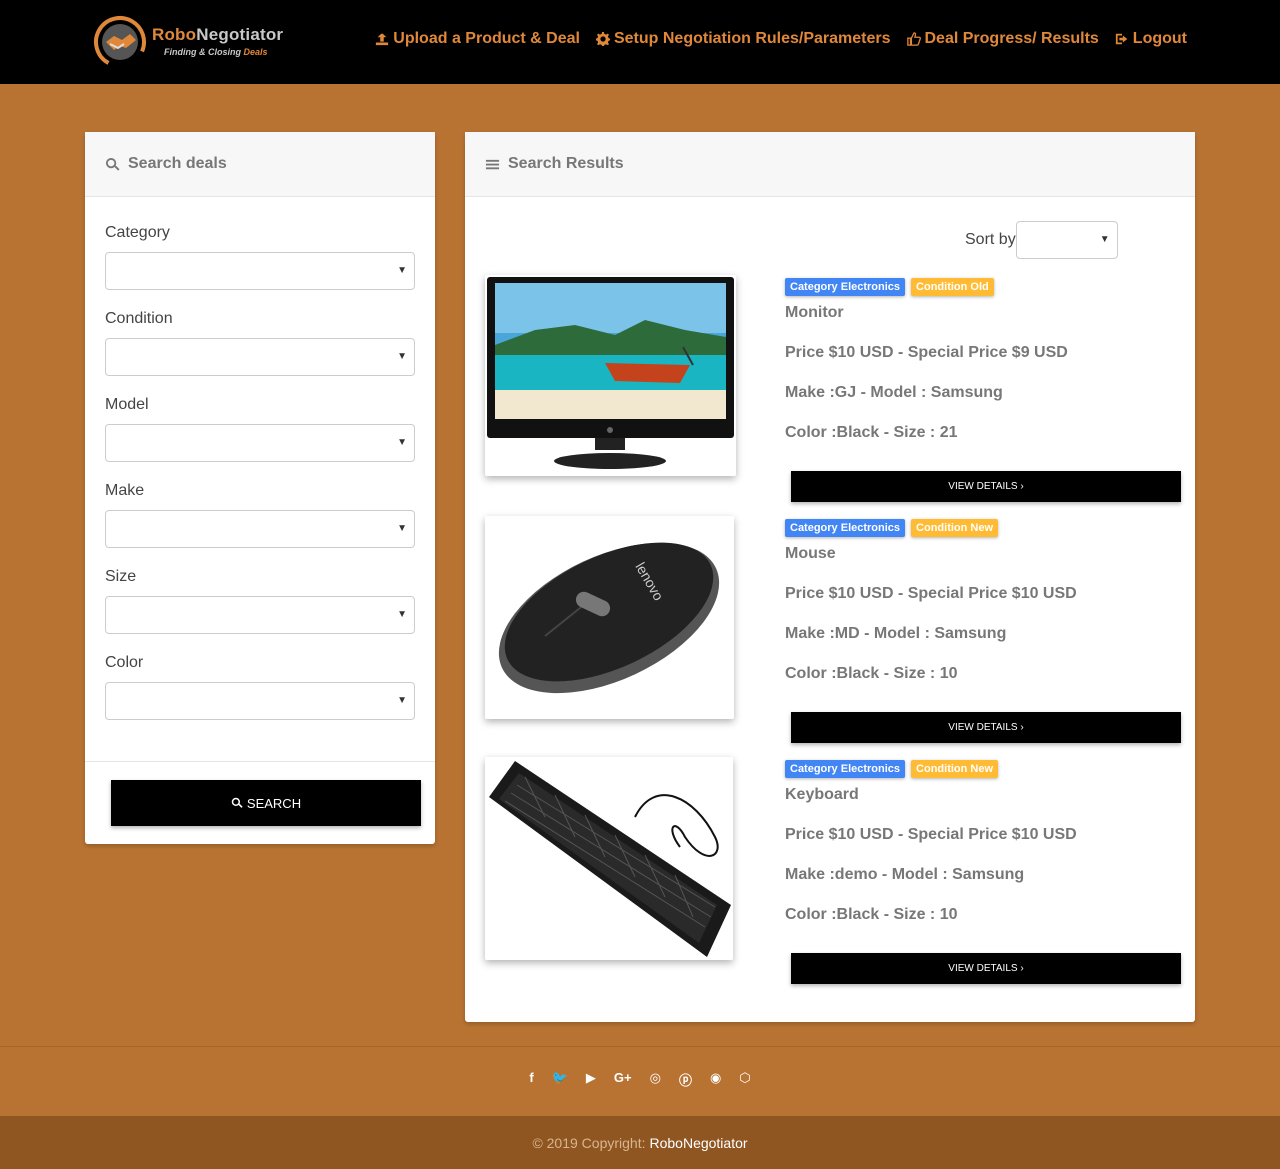 The width and height of the screenshot is (1280, 1169). I want to click on category-select: ▼, so click(260, 271).